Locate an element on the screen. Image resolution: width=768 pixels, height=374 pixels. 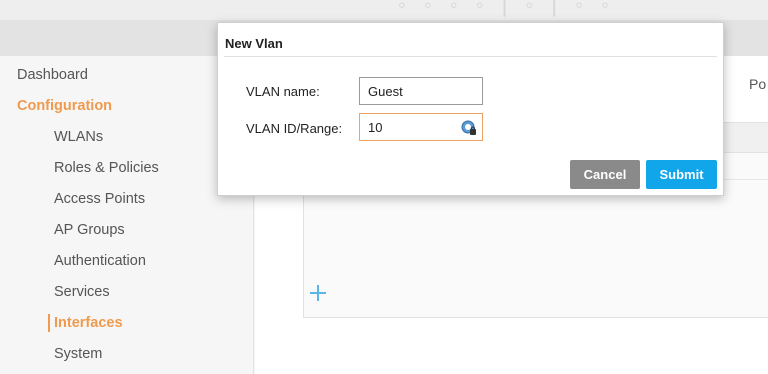
sidebar-item-authentication: Authentication is located at coordinates (100, 261).